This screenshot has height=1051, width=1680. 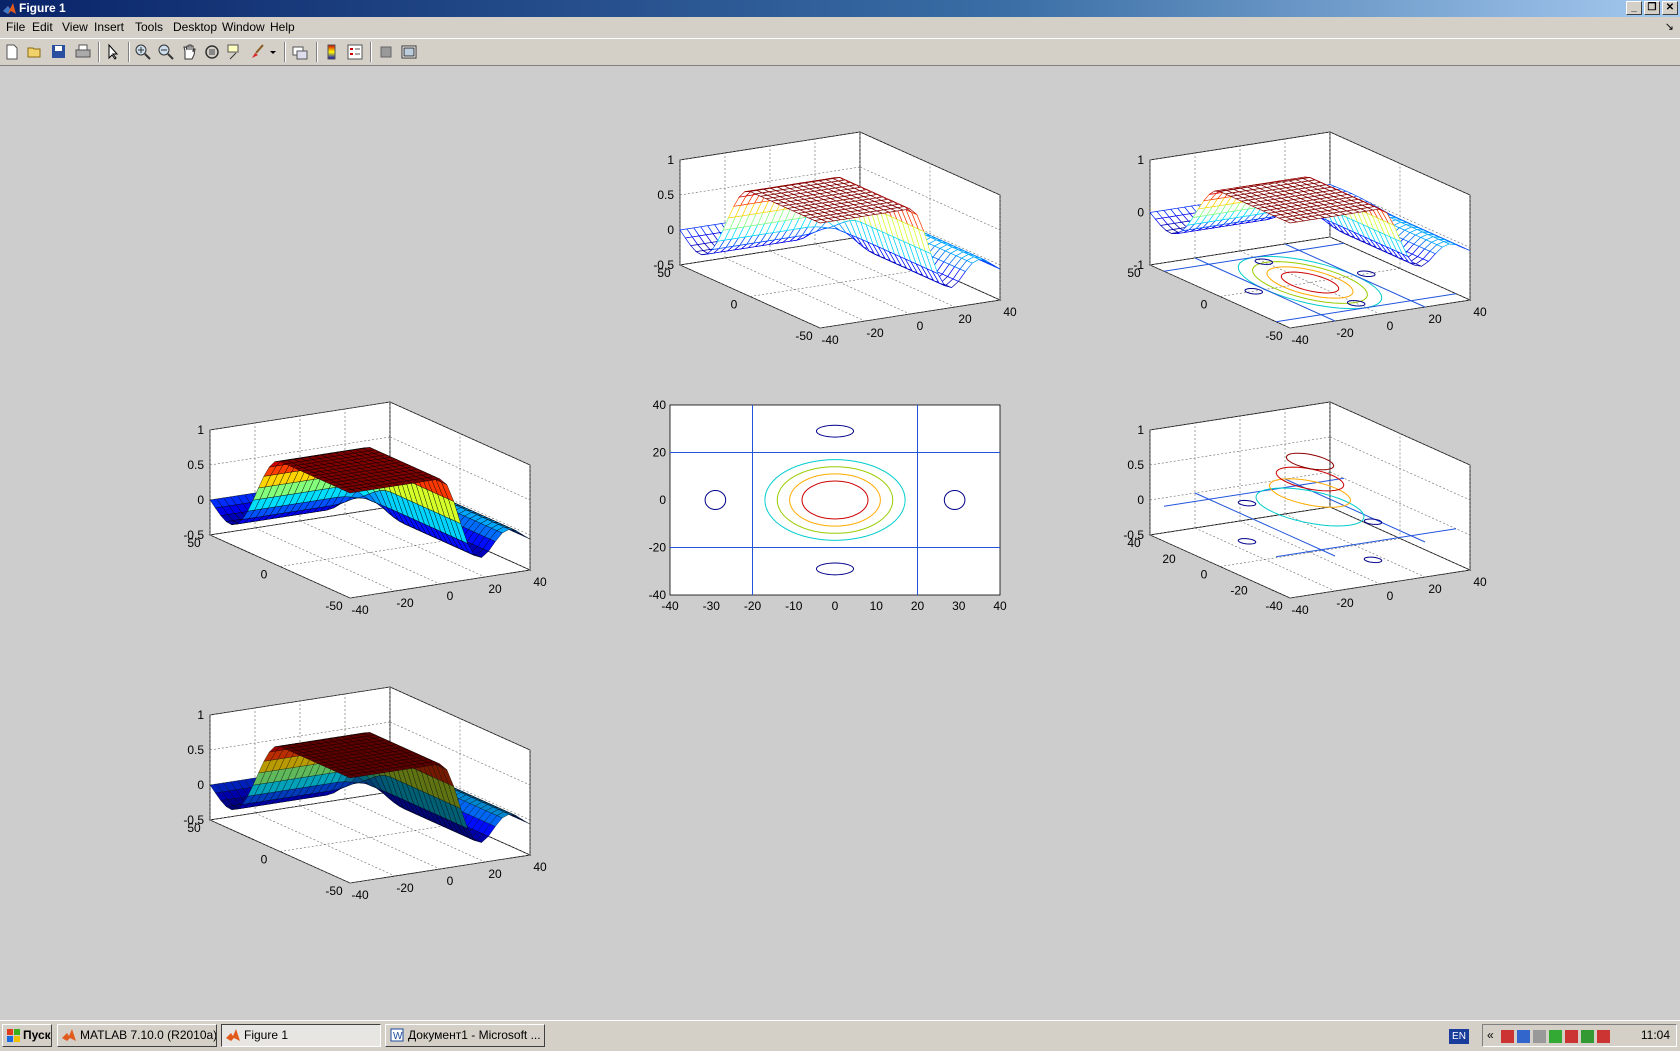 I want to click on task-figure-1: Figure 1, so click(x=301, y=1035).